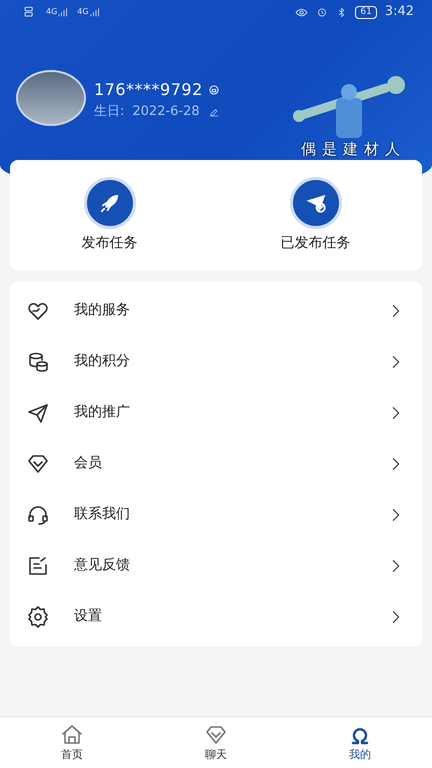  Describe the element at coordinates (399, 12) in the screenshot. I see `status-time: 3:42` at that location.